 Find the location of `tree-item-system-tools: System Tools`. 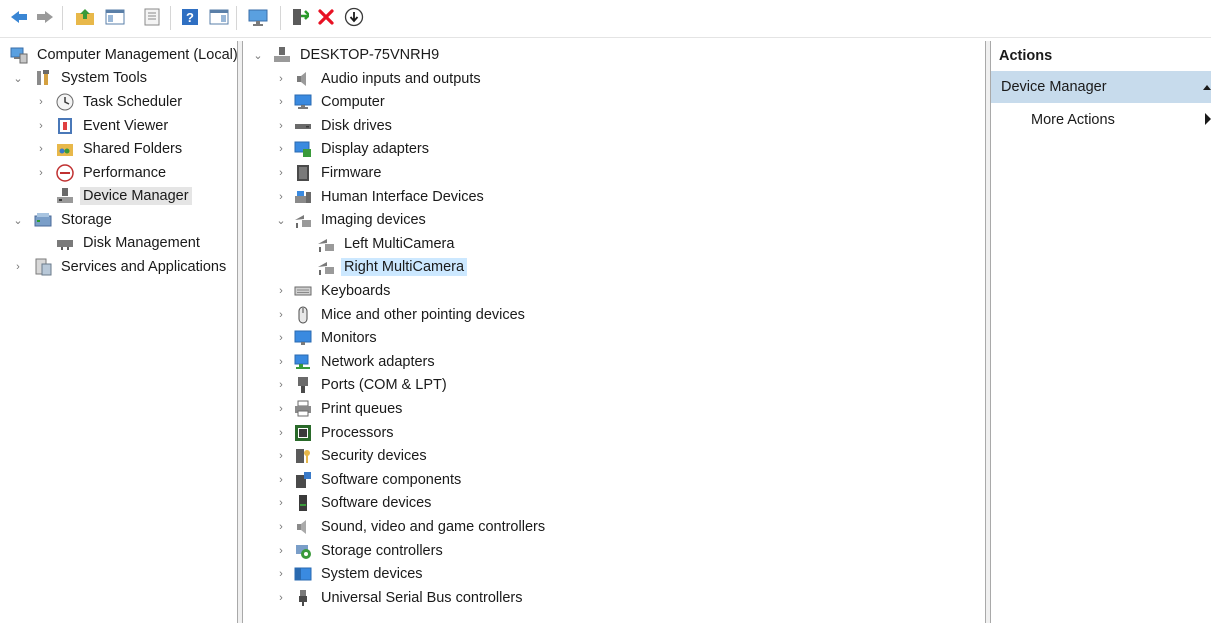

tree-item-system-tools: System Tools is located at coordinates (92, 78).